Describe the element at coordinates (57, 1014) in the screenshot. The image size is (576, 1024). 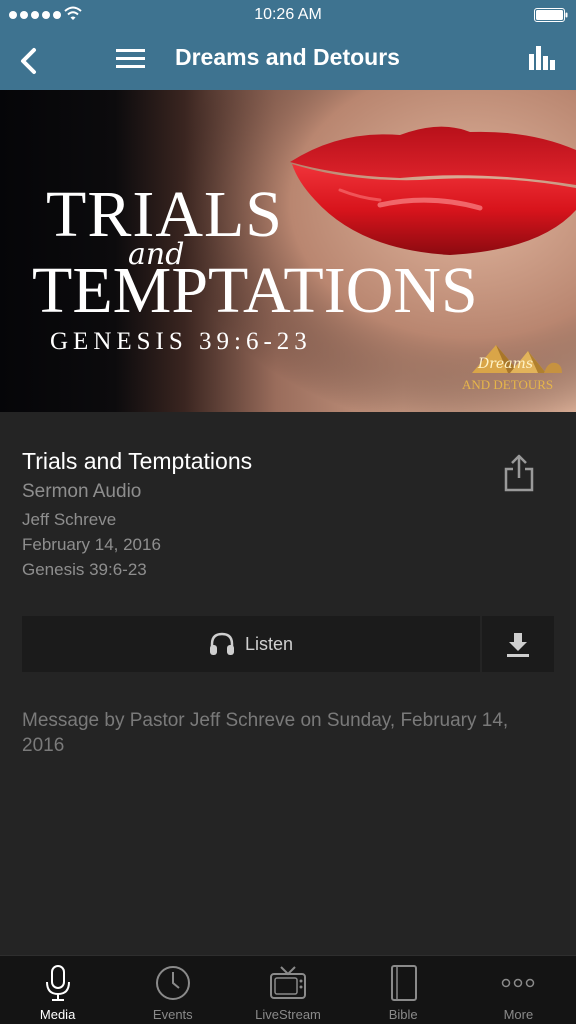
I see `tab-media-label: Media` at that location.